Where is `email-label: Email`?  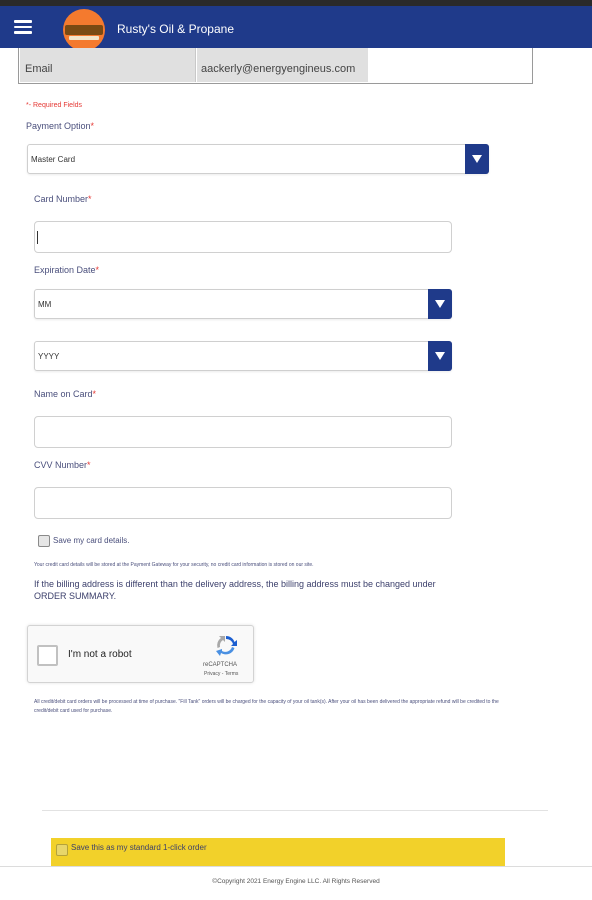
email-label: Email is located at coordinates (39, 69).